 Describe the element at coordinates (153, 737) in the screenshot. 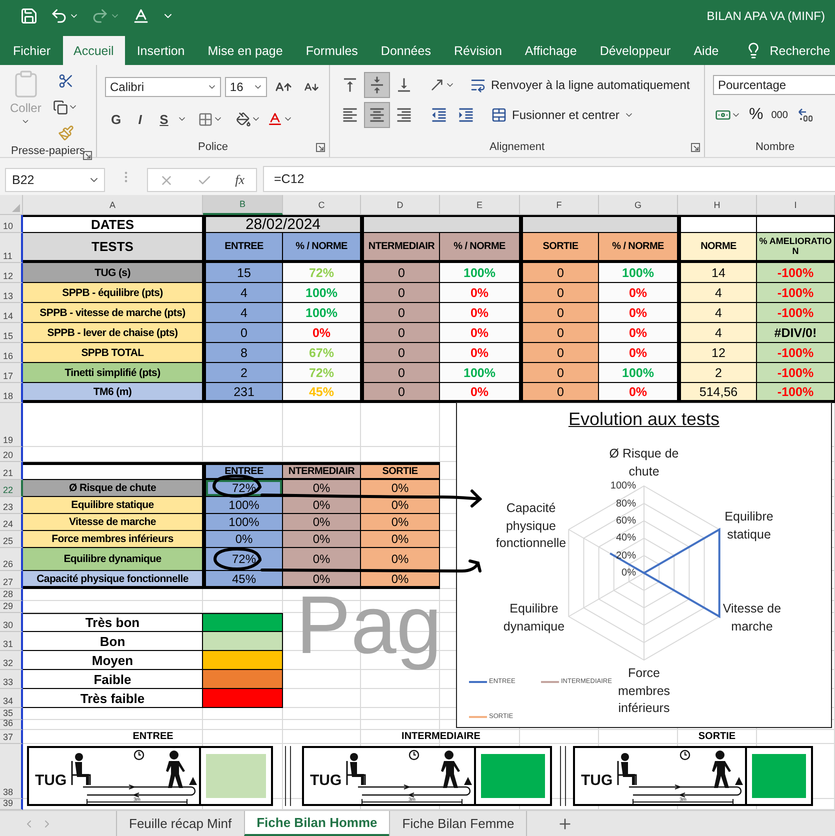

I see `section-heading: ENTREE` at that location.